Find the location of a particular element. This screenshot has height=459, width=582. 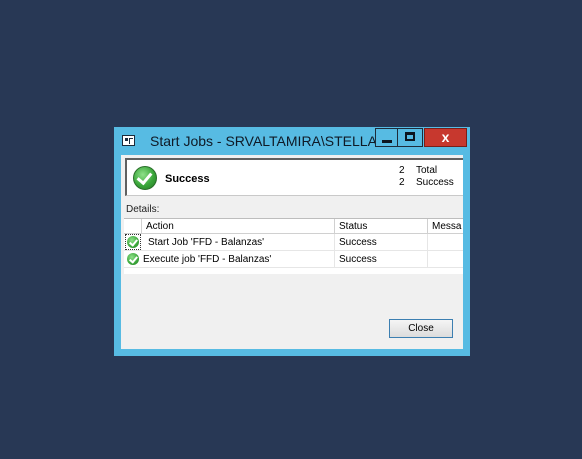

title-bar: Start Jobs - SRVALTAMIRA\STELLAR x is located at coordinates (292, 140).